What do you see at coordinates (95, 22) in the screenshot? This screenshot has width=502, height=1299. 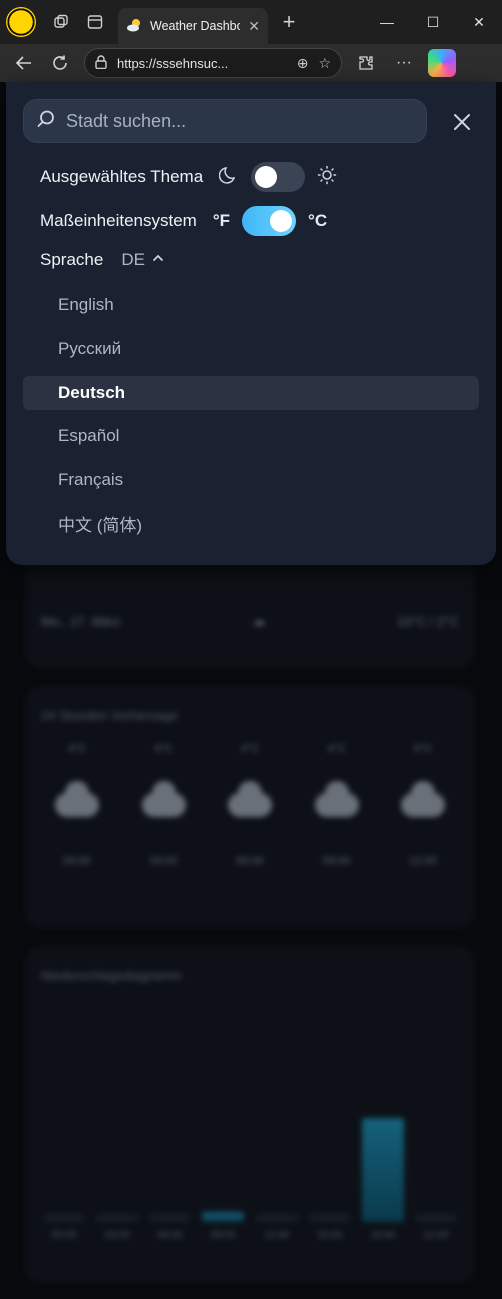 I see `tab-actions-icon` at bounding box center [95, 22].